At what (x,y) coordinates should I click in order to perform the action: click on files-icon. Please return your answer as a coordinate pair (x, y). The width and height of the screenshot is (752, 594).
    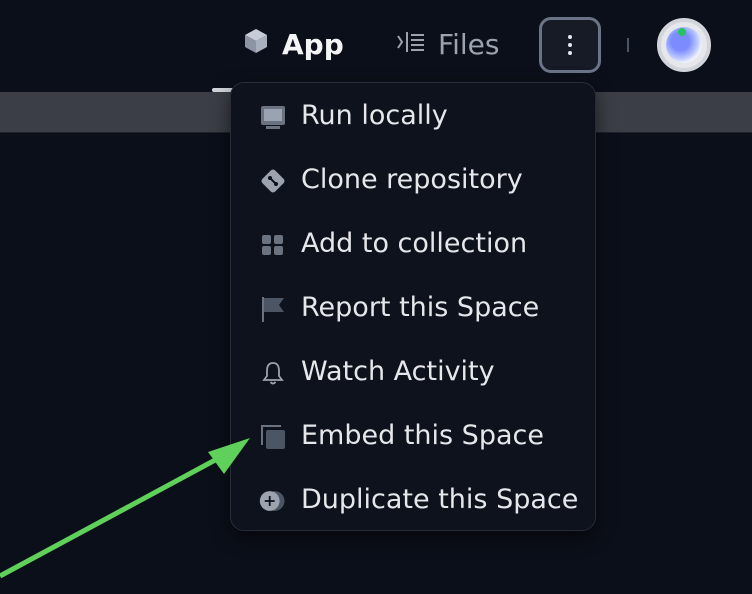
    Looking at the image, I should click on (411, 44).